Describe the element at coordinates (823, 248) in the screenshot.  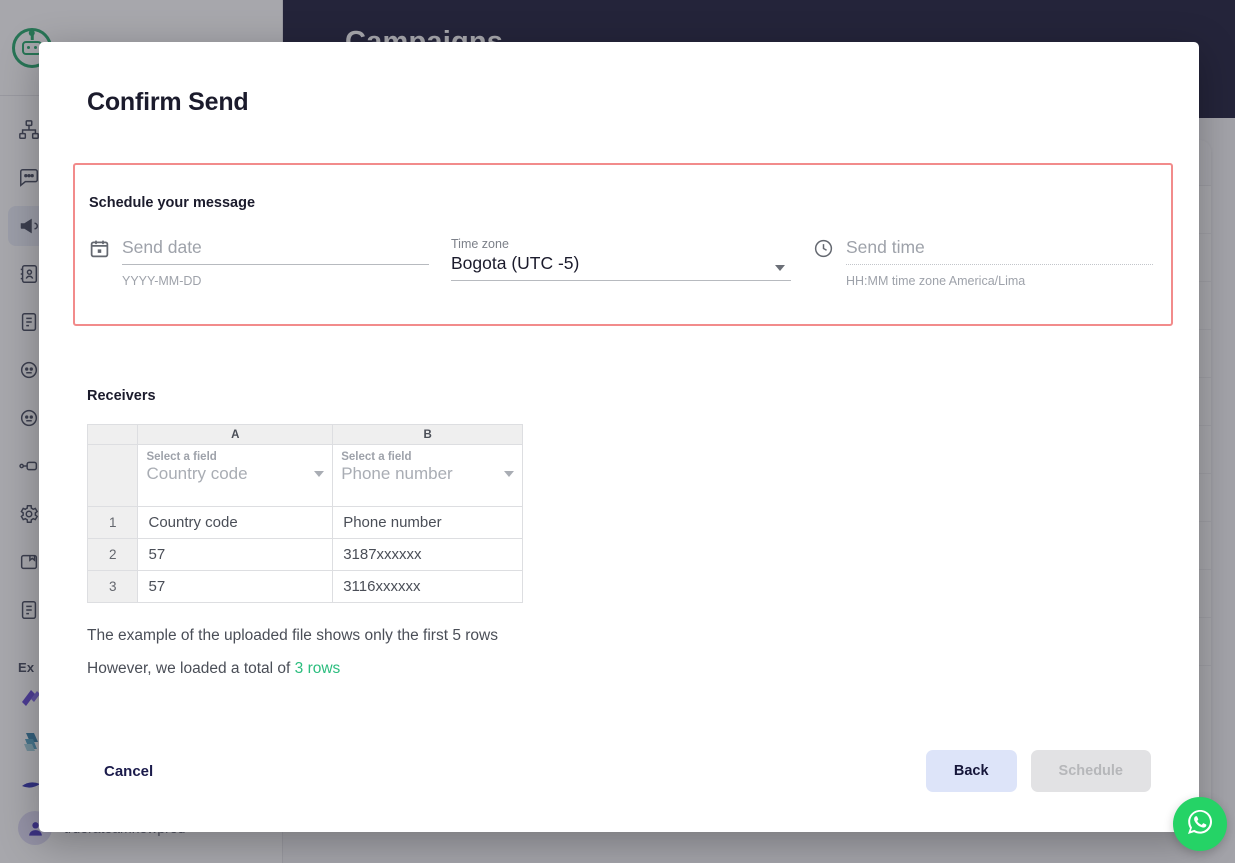
I see `clock-icon` at that location.